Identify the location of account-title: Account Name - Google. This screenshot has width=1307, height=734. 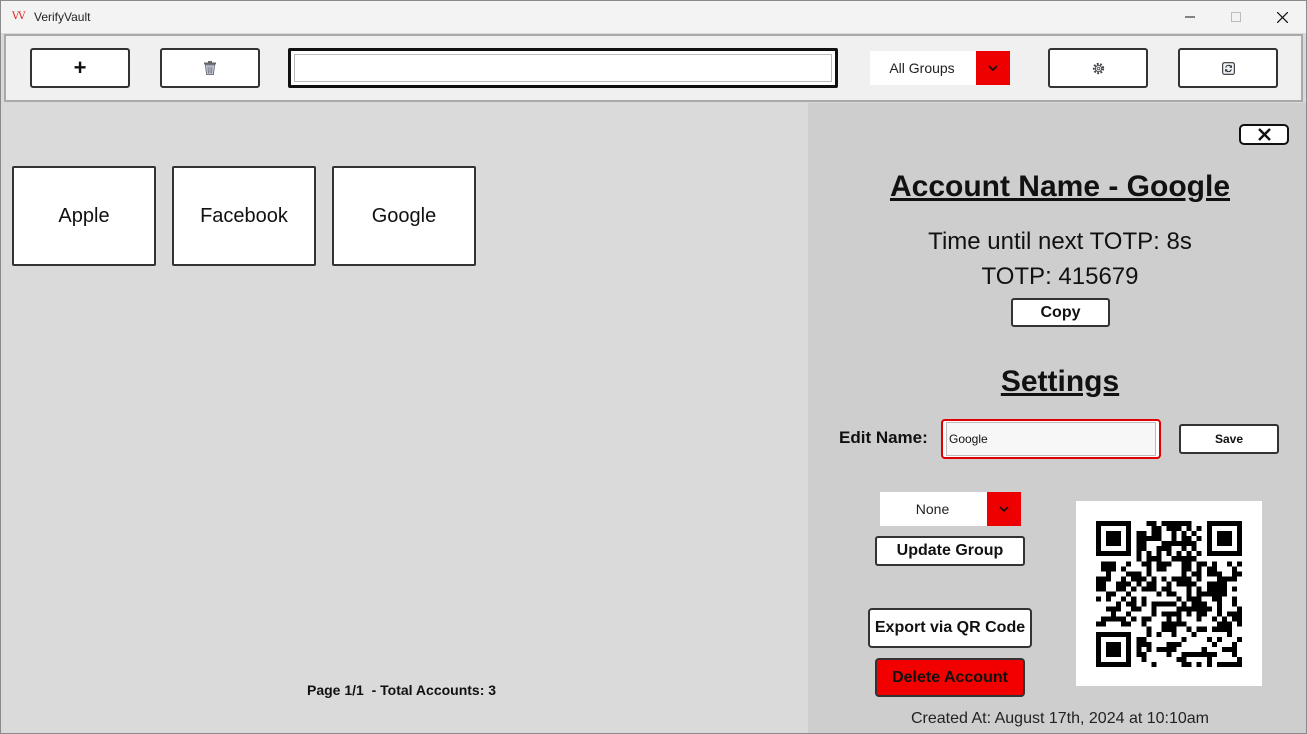
(1060, 186).